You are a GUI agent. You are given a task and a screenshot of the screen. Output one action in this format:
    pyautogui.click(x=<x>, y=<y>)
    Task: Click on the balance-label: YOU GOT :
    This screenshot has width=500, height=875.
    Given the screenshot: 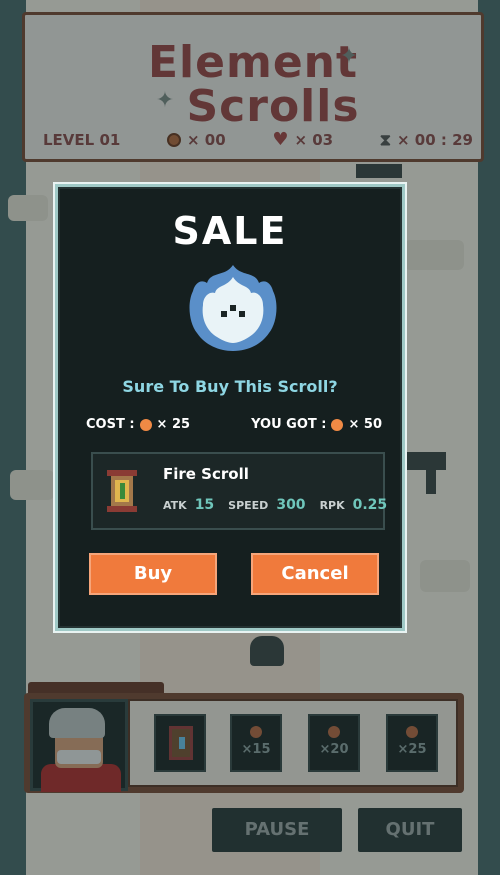 What is the action you would take?
    pyautogui.click(x=289, y=424)
    